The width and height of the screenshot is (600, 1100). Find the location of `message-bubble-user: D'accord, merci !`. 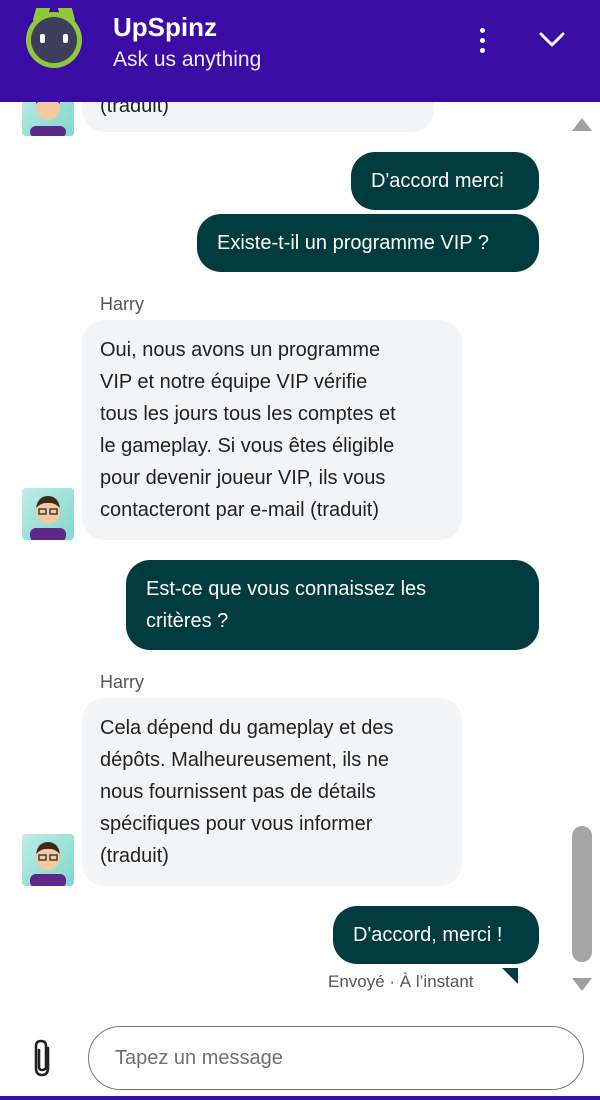

message-bubble-user: D'accord, merci ! is located at coordinates (436, 935).